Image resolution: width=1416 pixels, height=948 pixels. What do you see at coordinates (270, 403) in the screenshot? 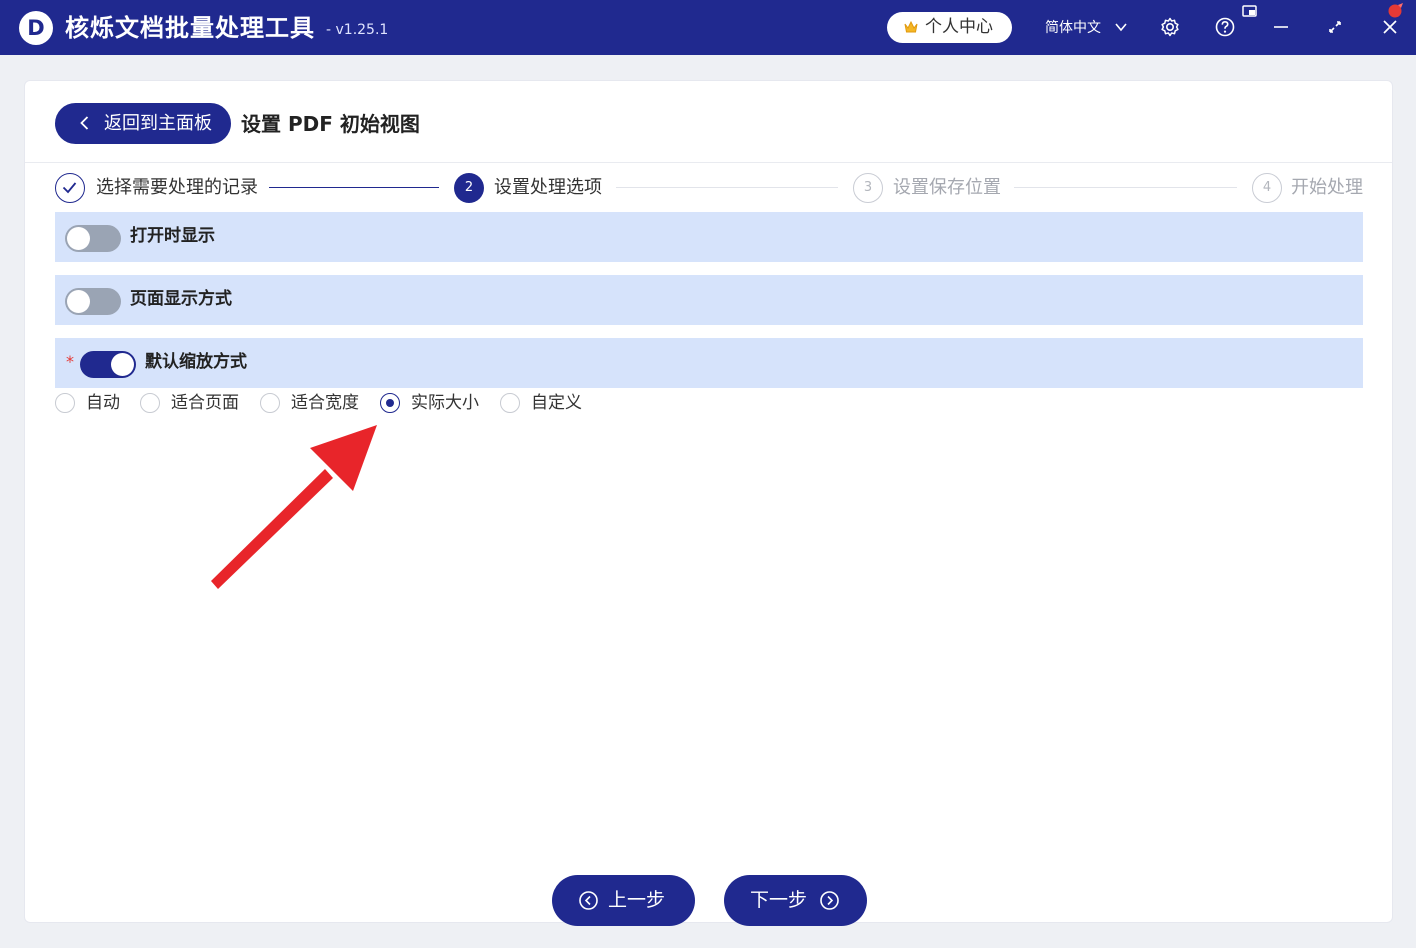
I see `radio-fit-width` at bounding box center [270, 403].